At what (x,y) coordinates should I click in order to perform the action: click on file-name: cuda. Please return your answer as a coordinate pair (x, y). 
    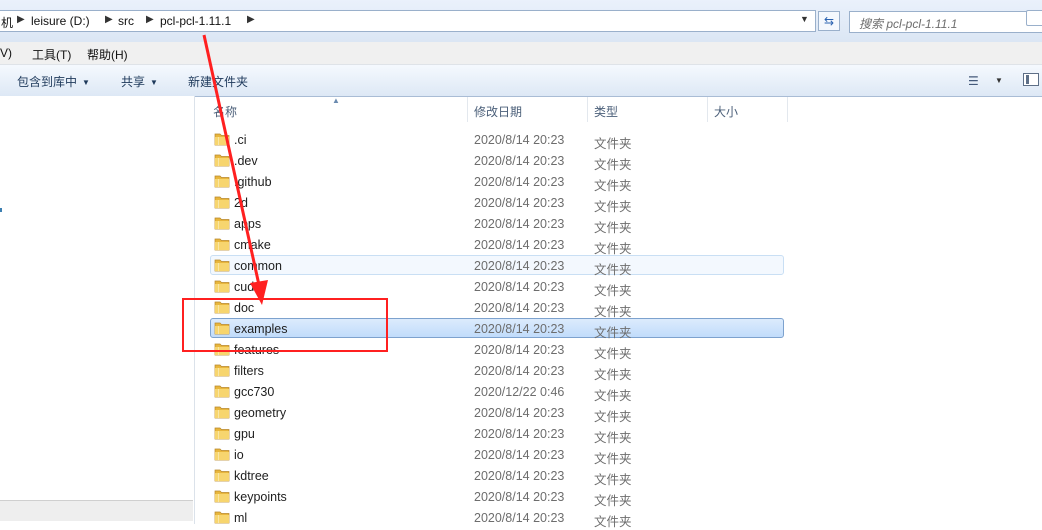
    Looking at the image, I should click on (248, 287).